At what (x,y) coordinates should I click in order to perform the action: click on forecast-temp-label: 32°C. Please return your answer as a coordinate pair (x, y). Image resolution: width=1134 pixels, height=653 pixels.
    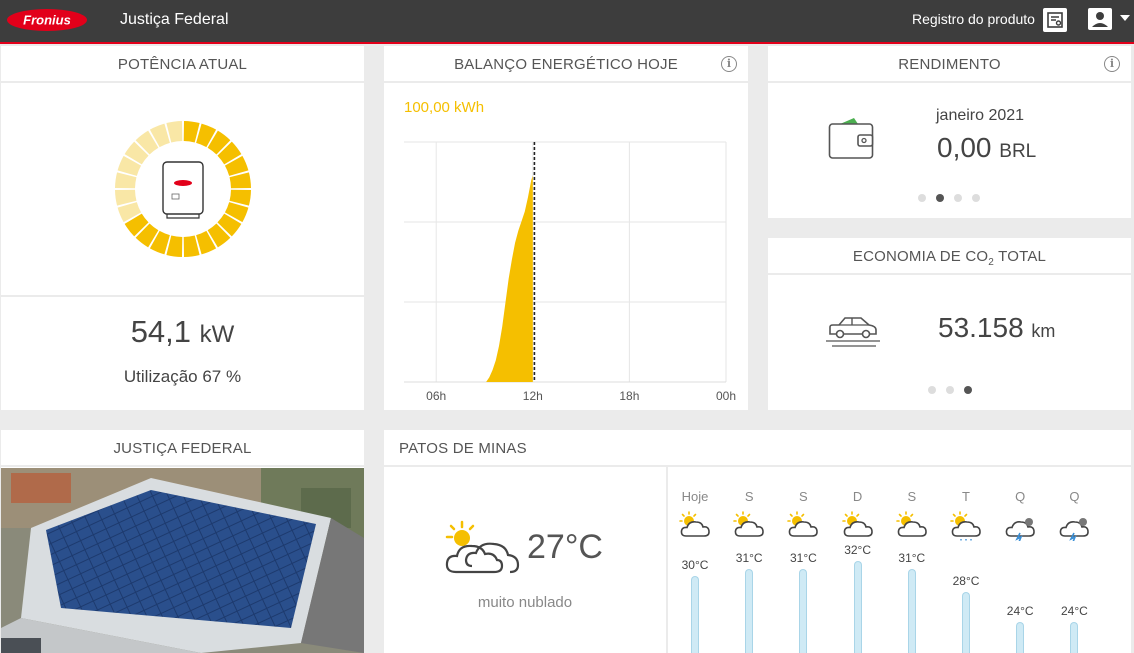
    Looking at the image, I should click on (857, 550).